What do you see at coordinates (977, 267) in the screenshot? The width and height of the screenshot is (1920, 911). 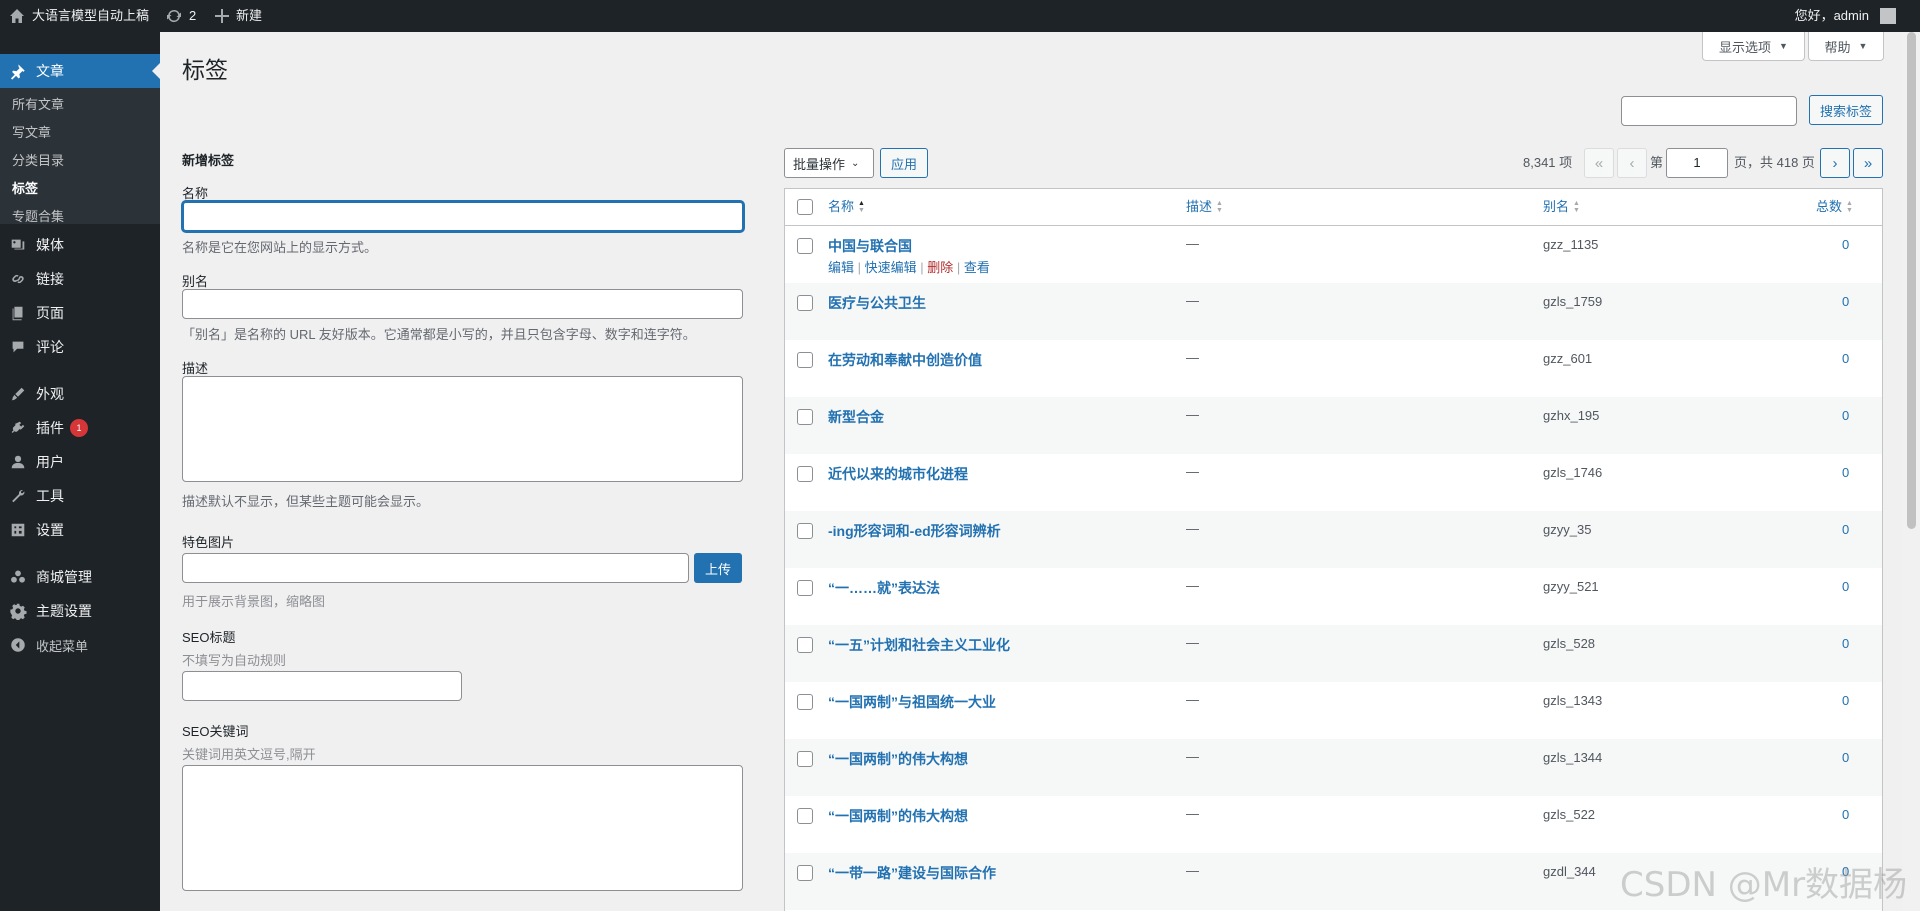 I see `view-link: 查看` at bounding box center [977, 267].